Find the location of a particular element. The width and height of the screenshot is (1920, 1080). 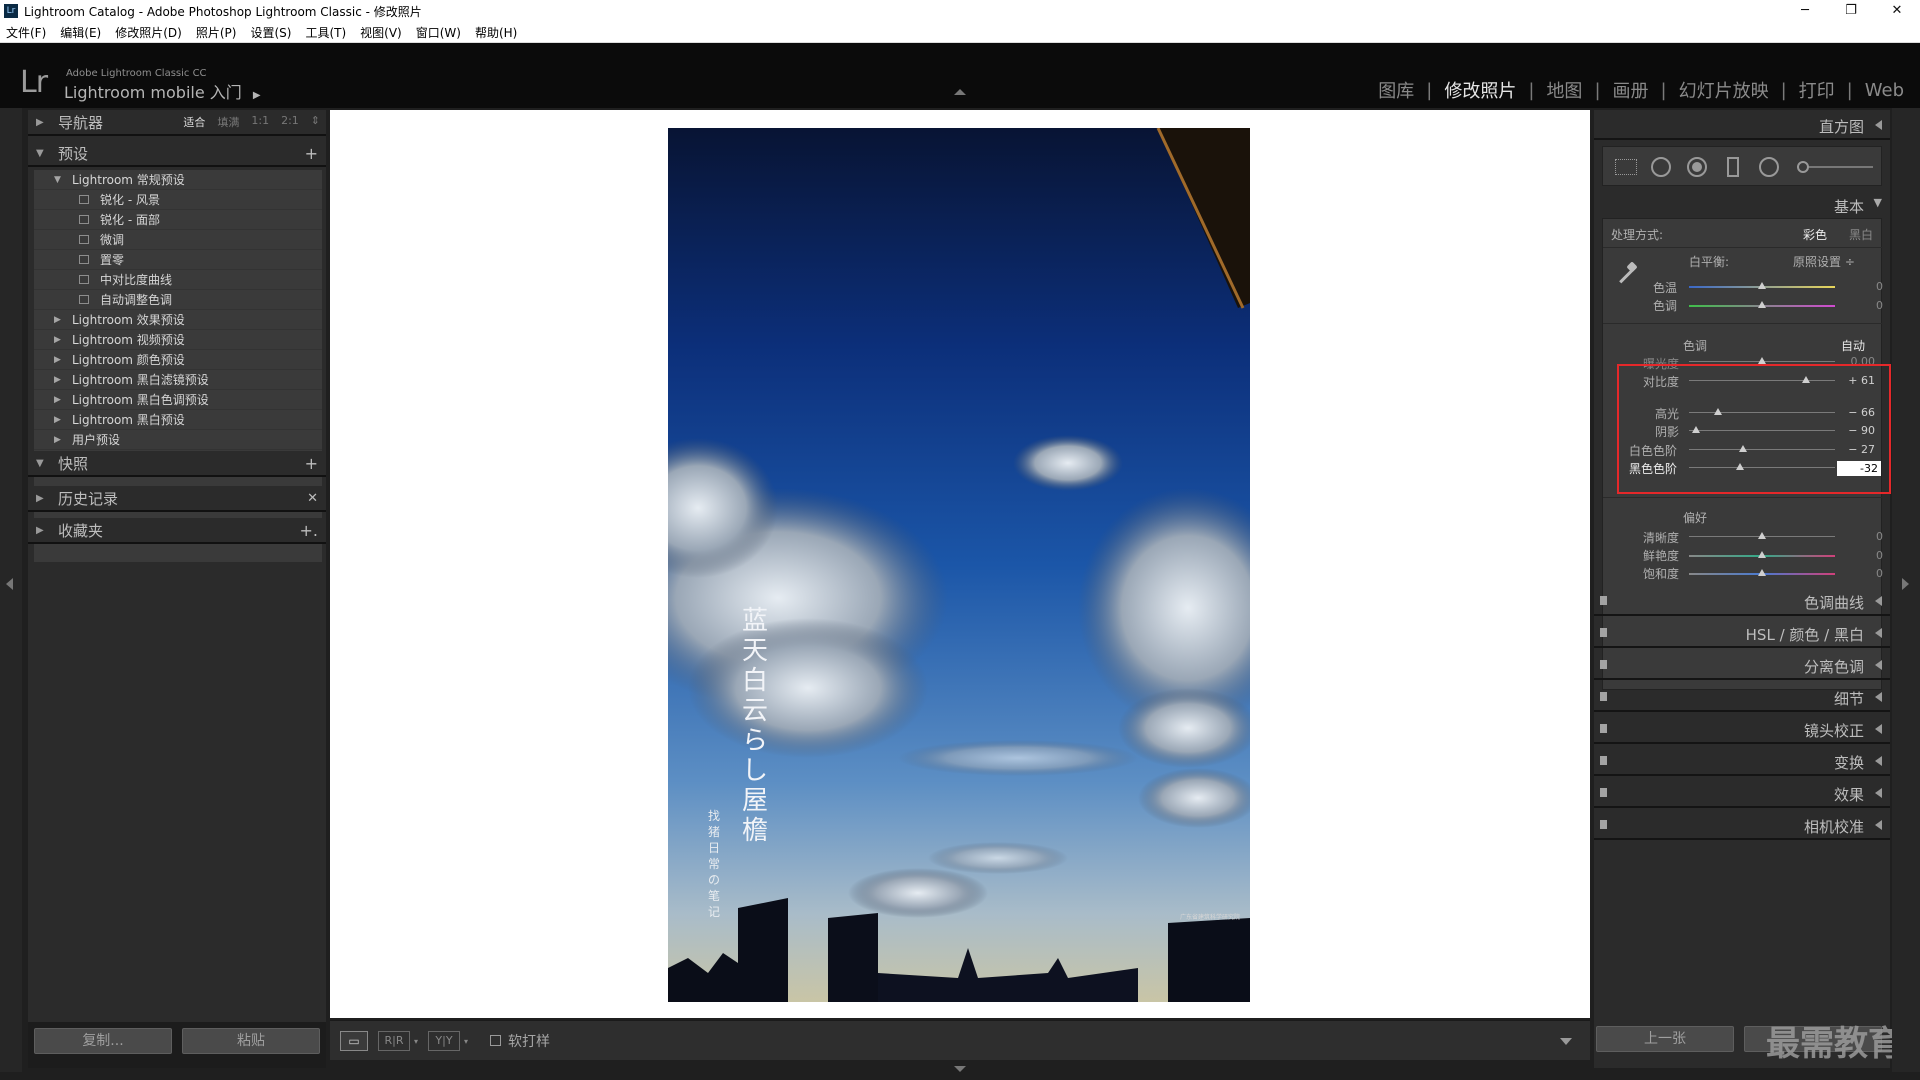

preset-folder: ▶ Lightroom 黑白滤镜预设 is located at coordinates (178, 380).